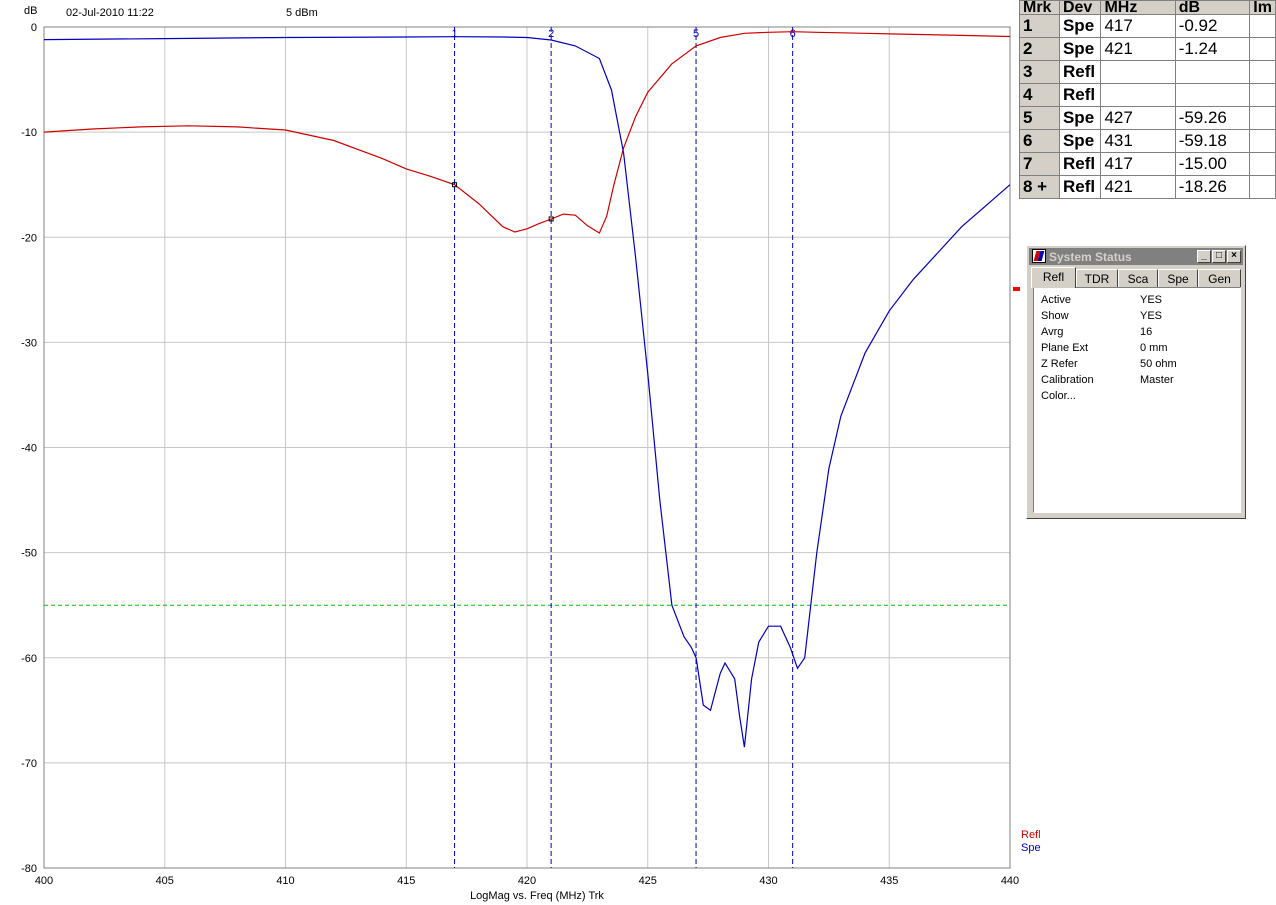  I want to click on status-title-bar: System Status _ □ ×, so click(1136, 256).